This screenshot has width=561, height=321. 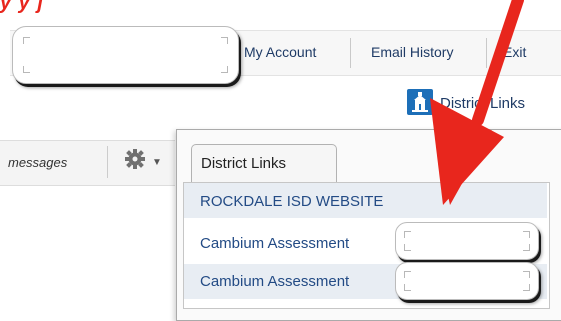 I want to click on chevron-down-icon: ▼, so click(x=157, y=162).